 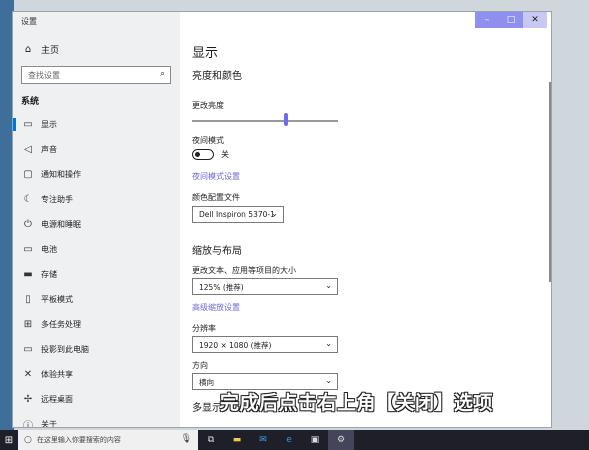 I want to click on color-profile-value: Dell Inspiron 5370-1, so click(x=237, y=214).